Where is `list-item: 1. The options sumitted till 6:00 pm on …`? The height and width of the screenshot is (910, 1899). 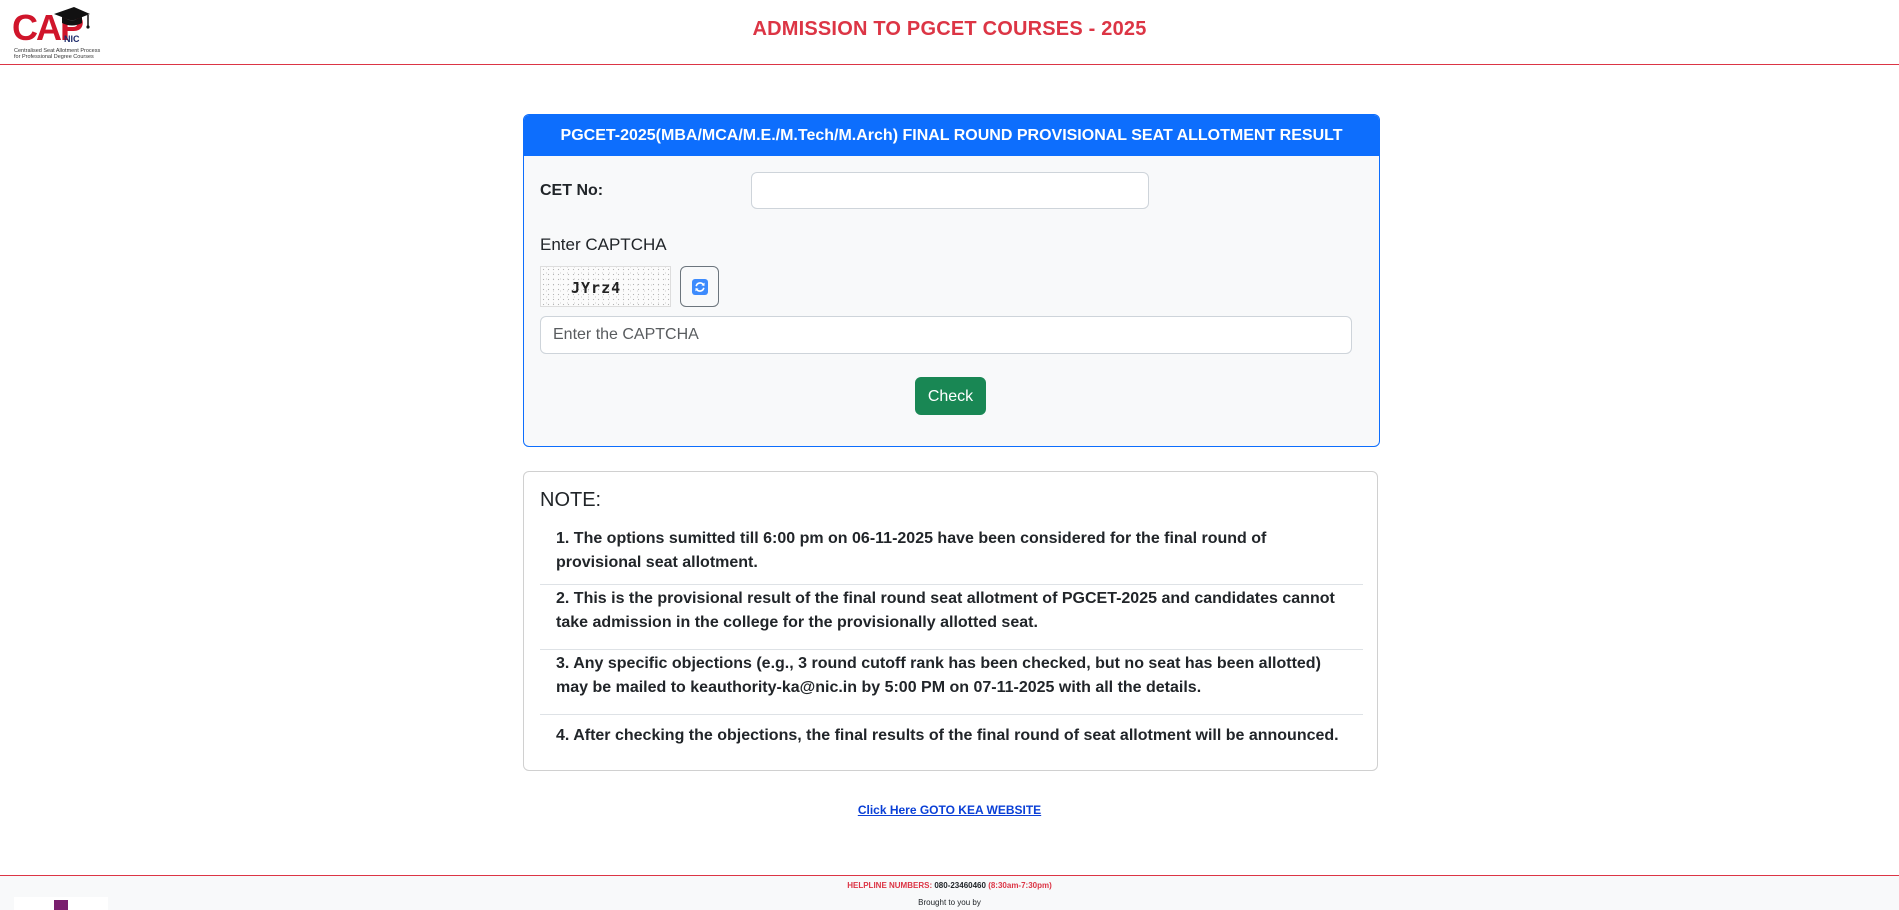
list-item: 1. The options sumitted till 6:00 pm on … is located at coordinates (911, 550).